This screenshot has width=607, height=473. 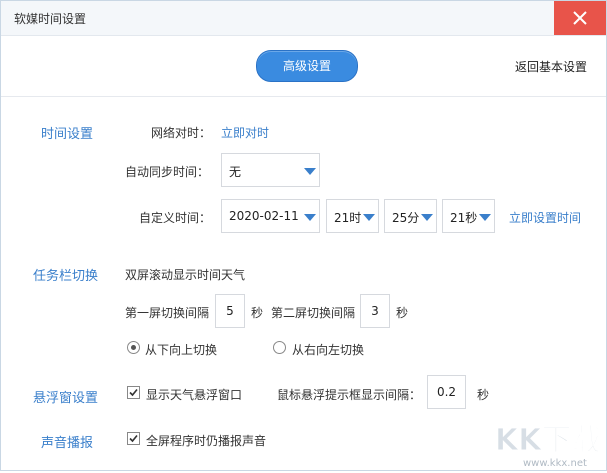 I want to click on section-float-title: 悬浮窗设置, so click(x=66, y=398).